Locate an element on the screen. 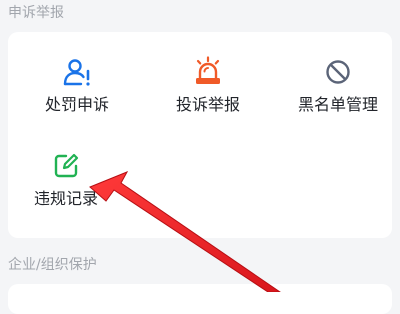 This screenshot has height=314, width=400. violation-record-button: 违规记录 is located at coordinates (66, 190).